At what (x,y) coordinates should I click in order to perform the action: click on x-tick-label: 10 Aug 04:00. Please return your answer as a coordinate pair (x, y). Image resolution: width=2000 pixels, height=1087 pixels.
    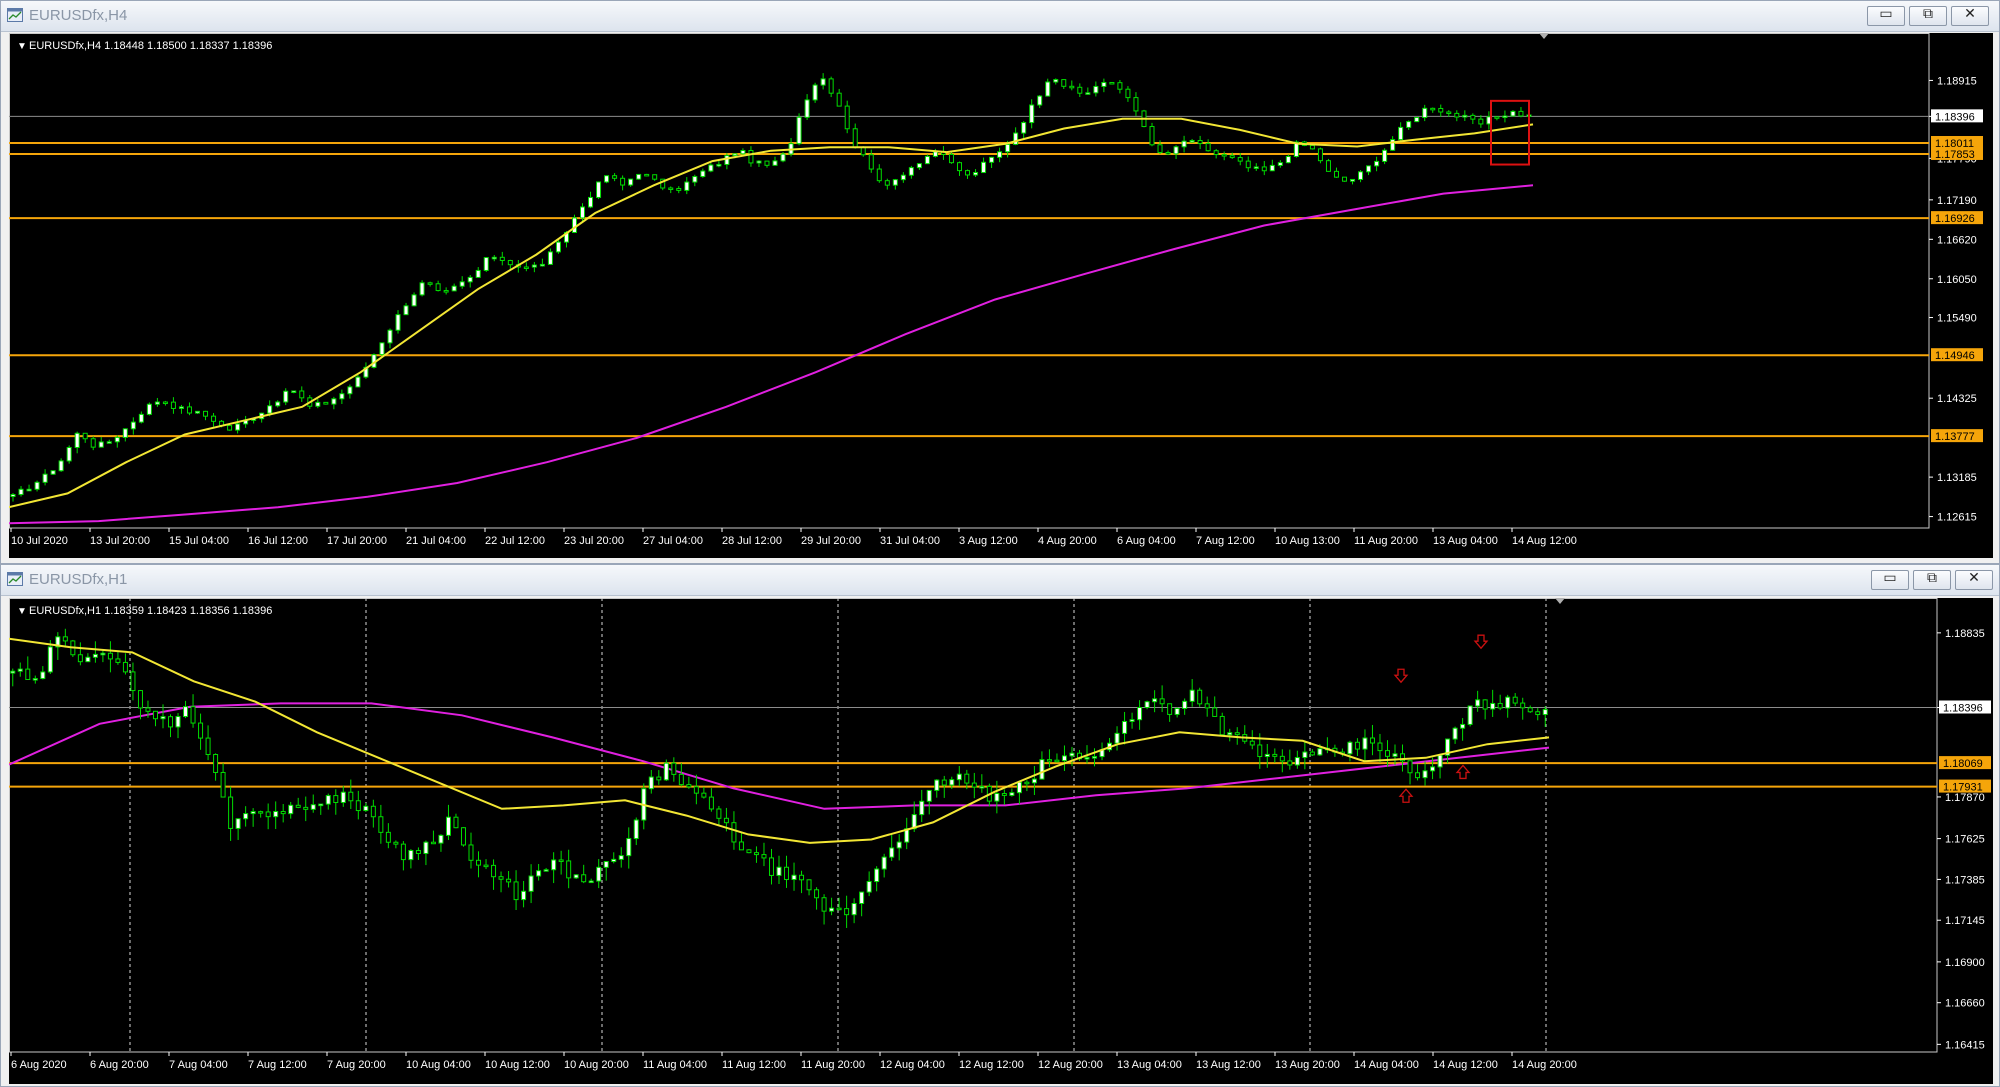
    Looking at the image, I should click on (438, 1065).